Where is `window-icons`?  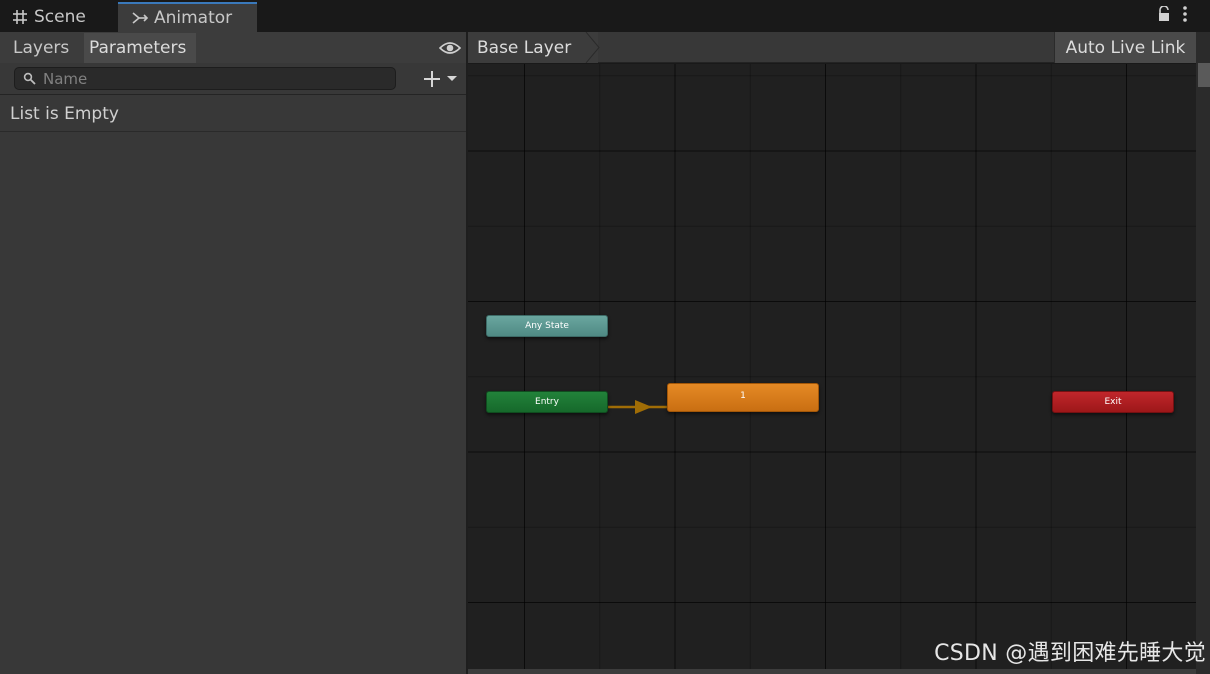 window-icons is located at coordinates (1172, 15).